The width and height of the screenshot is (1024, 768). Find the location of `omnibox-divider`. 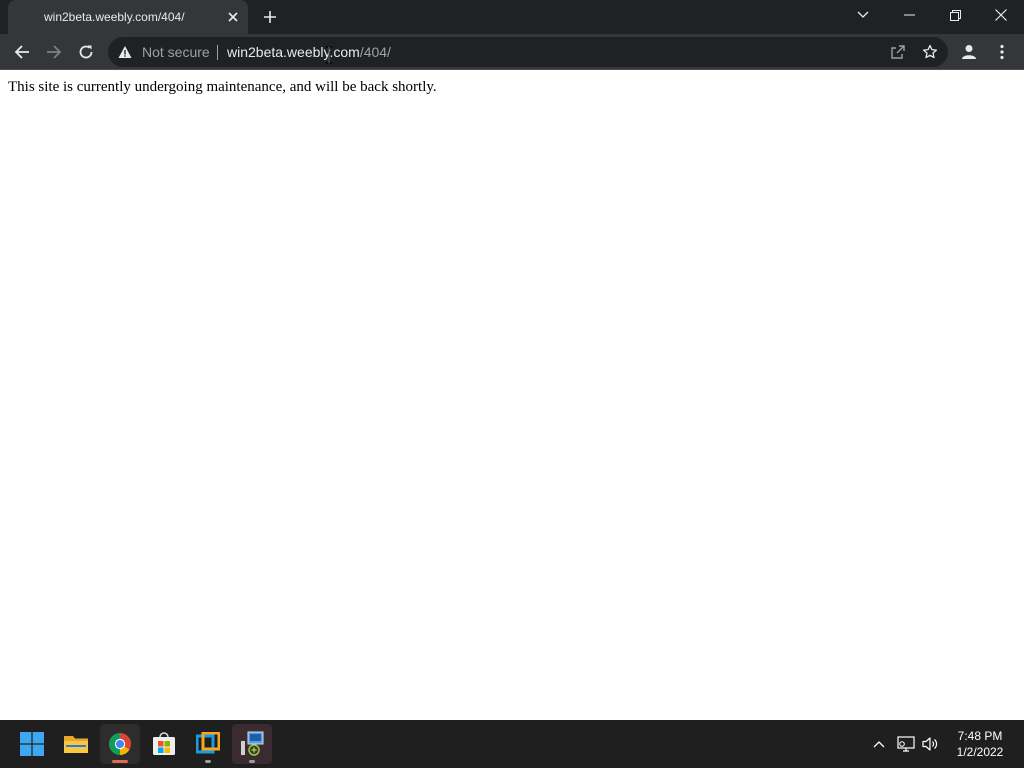

omnibox-divider is located at coordinates (217, 52).